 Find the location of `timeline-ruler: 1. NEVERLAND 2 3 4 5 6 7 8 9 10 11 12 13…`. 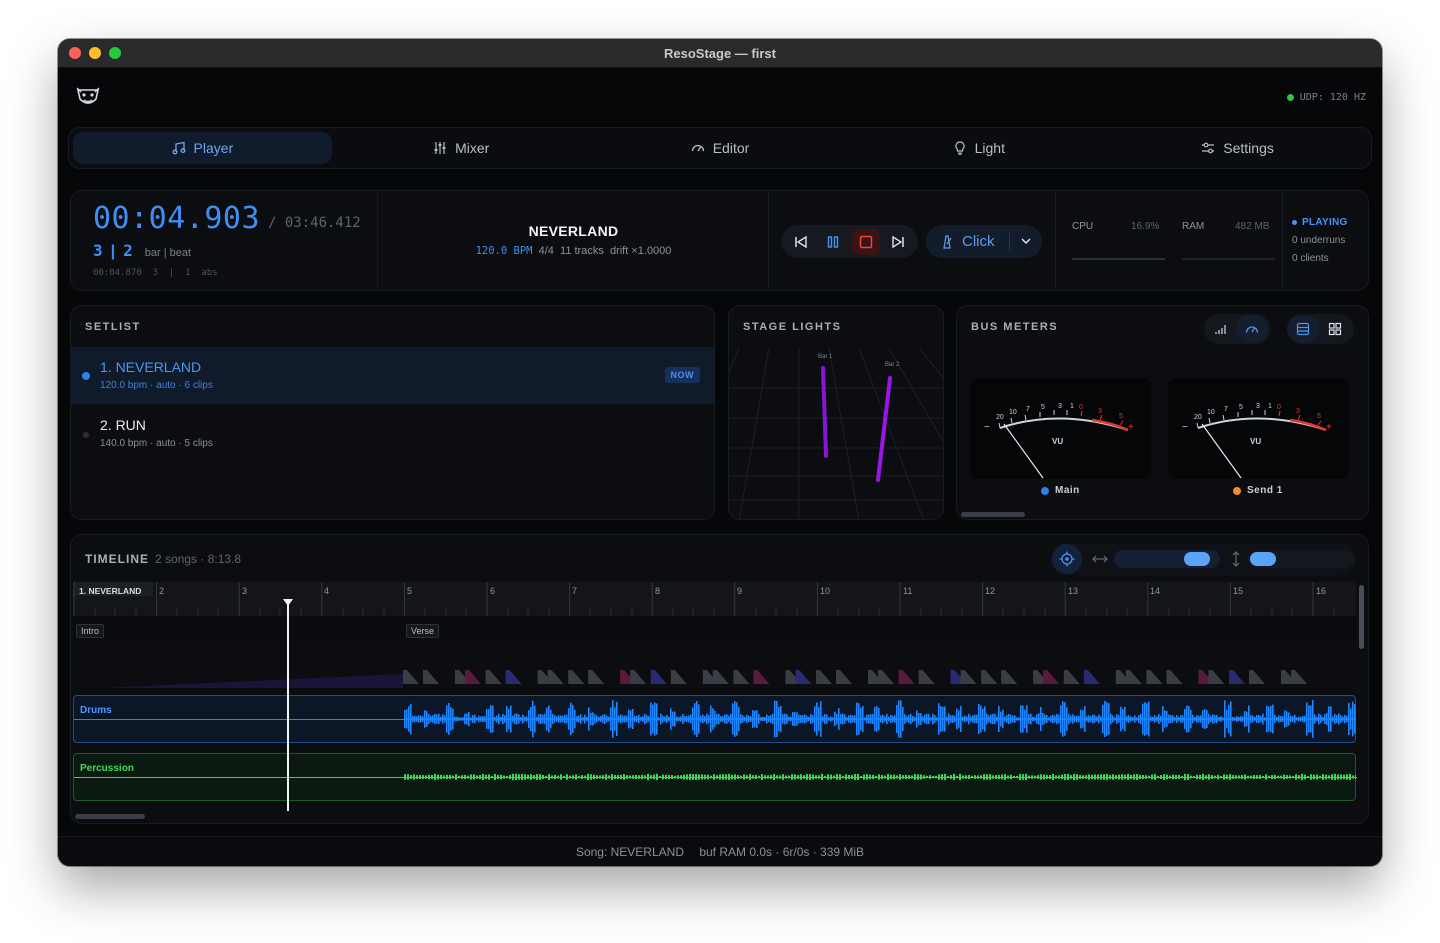

timeline-ruler: 1. NEVERLAND 2 3 4 5 6 7 8 9 10 11 12 13… is located at coordinates (714, 599).